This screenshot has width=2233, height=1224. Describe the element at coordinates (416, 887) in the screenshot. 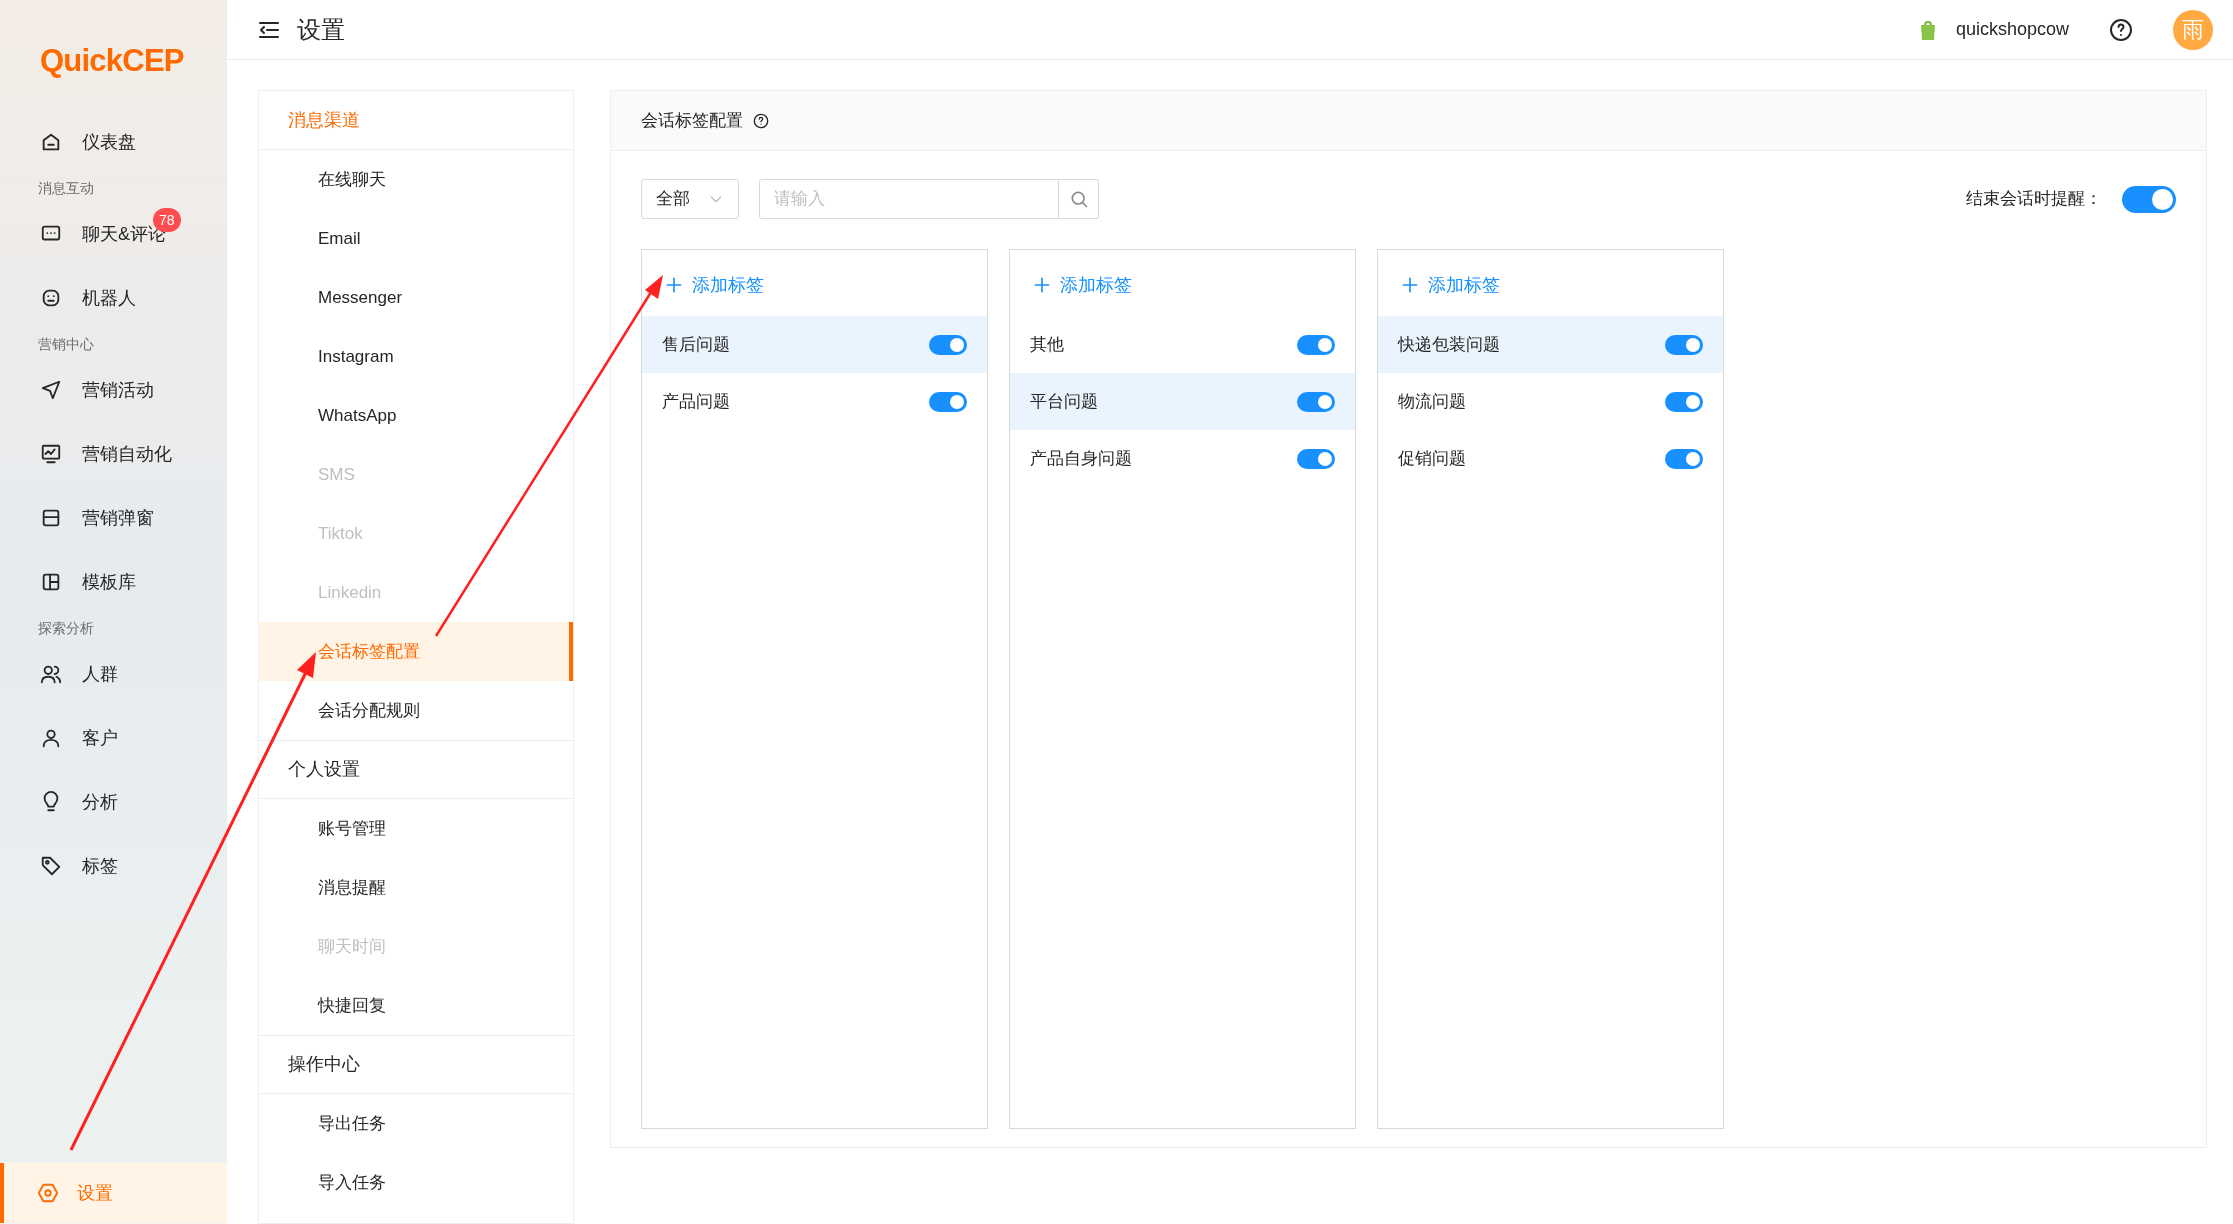

I see `menu-item: 消息提醒` at that location.